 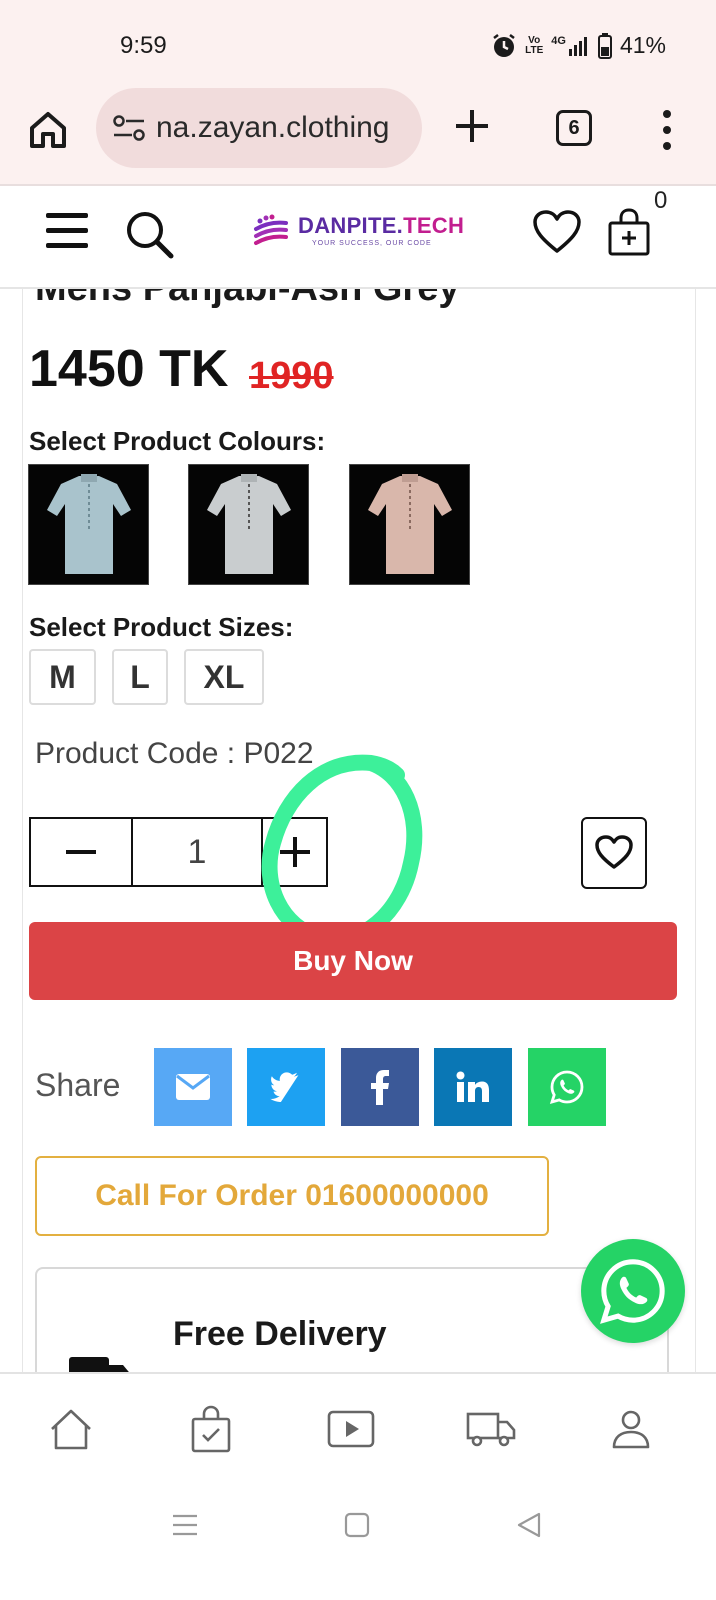 I want to click on browser-toolbar: na.zayan.clothing 6, so click(x=358, y=136).